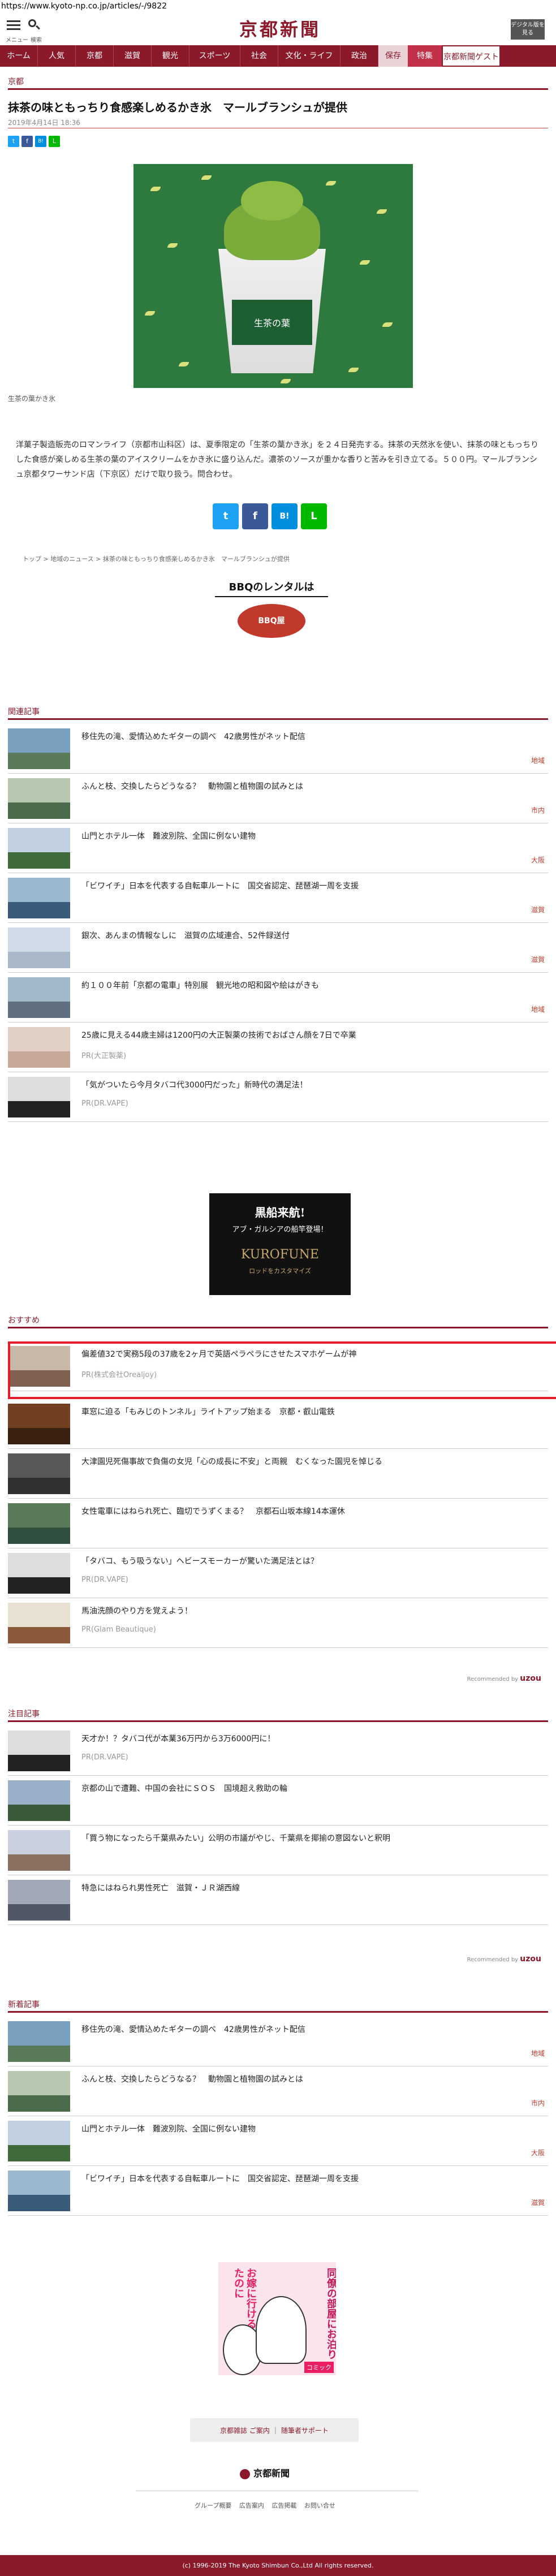 This screenshot has height=2576, width=556. What do you see at coordinates (27, 141) in the screenshot?
I see `facebook-share-icon: f` at bounding box center [27, 141].